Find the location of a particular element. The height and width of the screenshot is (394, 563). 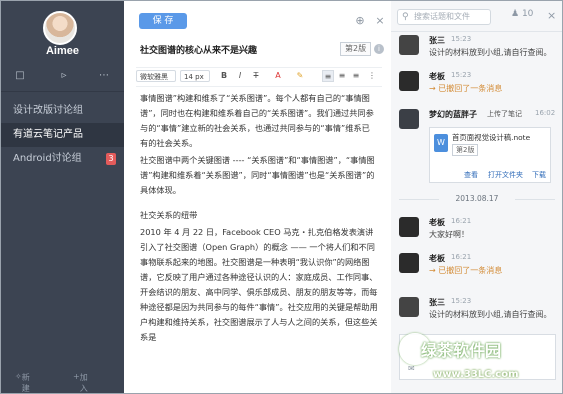

align-center-button: ≡ is located at coordinates (342, 76).